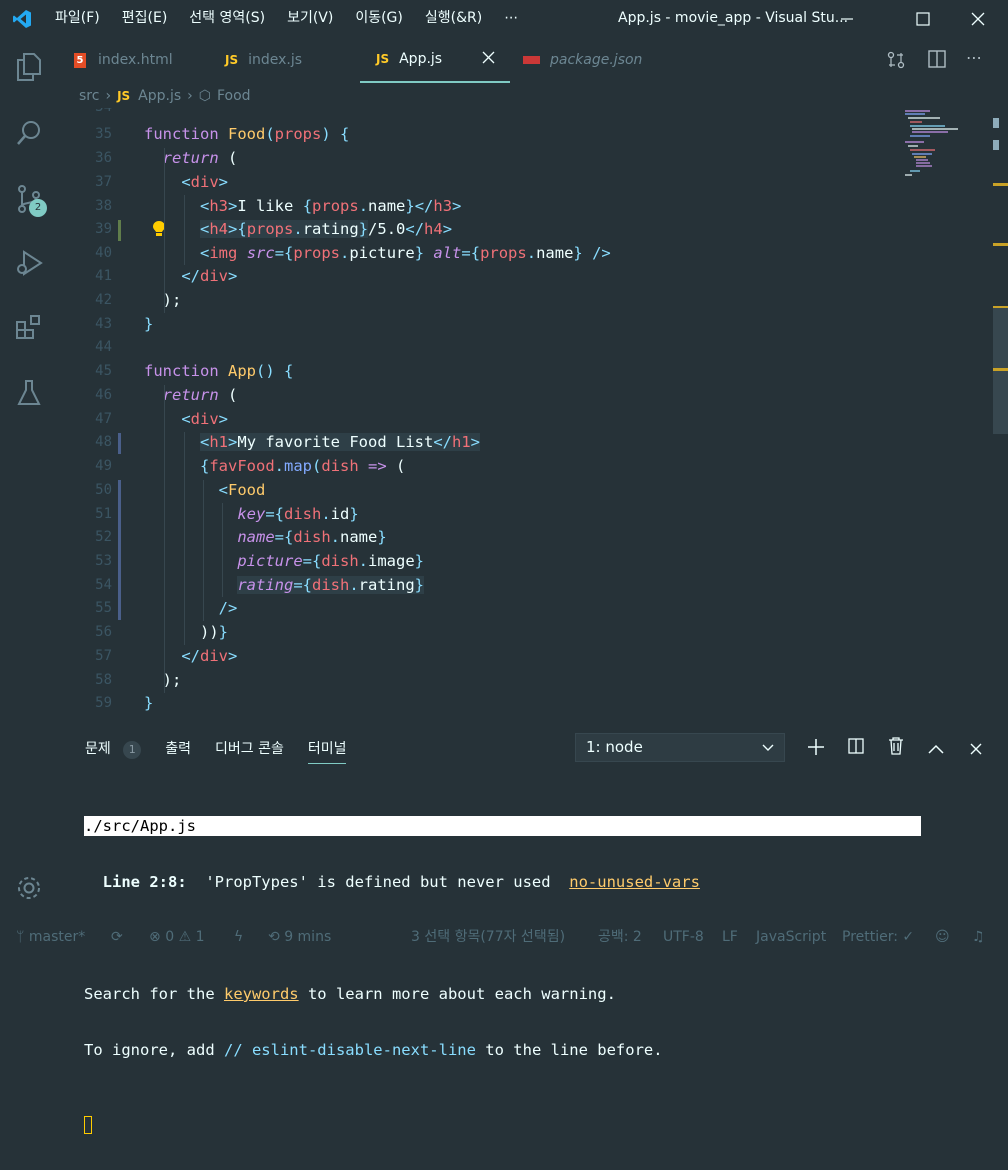  Describe the element at coordinates (29, 888) in the screenshot. I see `settings-gear-icon` at that location.